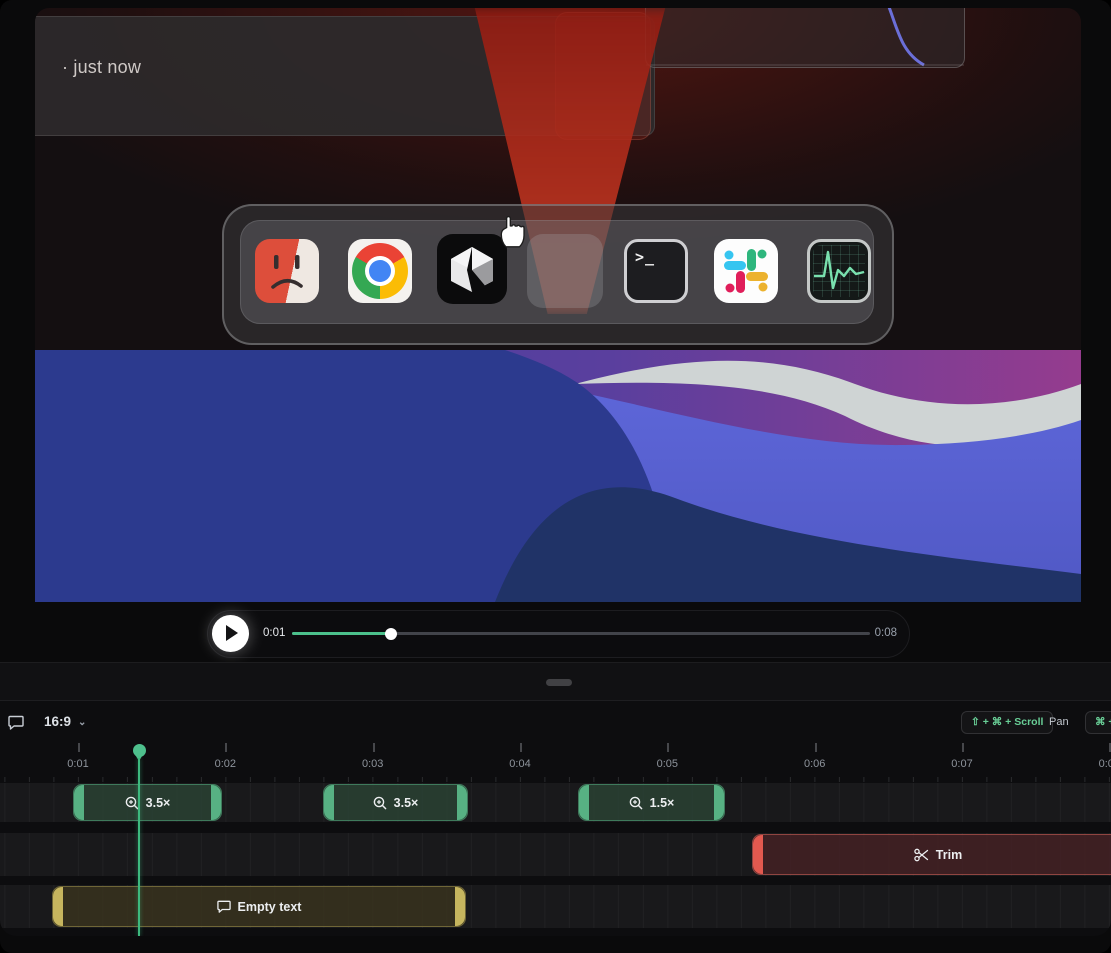 This screenshot has width=1111, height=953. What do you see at coordinates (1098, 722) in the screenshot?
I see `zoom-shortcut-button: ⌘ +` at bounding box center [1098, 722].